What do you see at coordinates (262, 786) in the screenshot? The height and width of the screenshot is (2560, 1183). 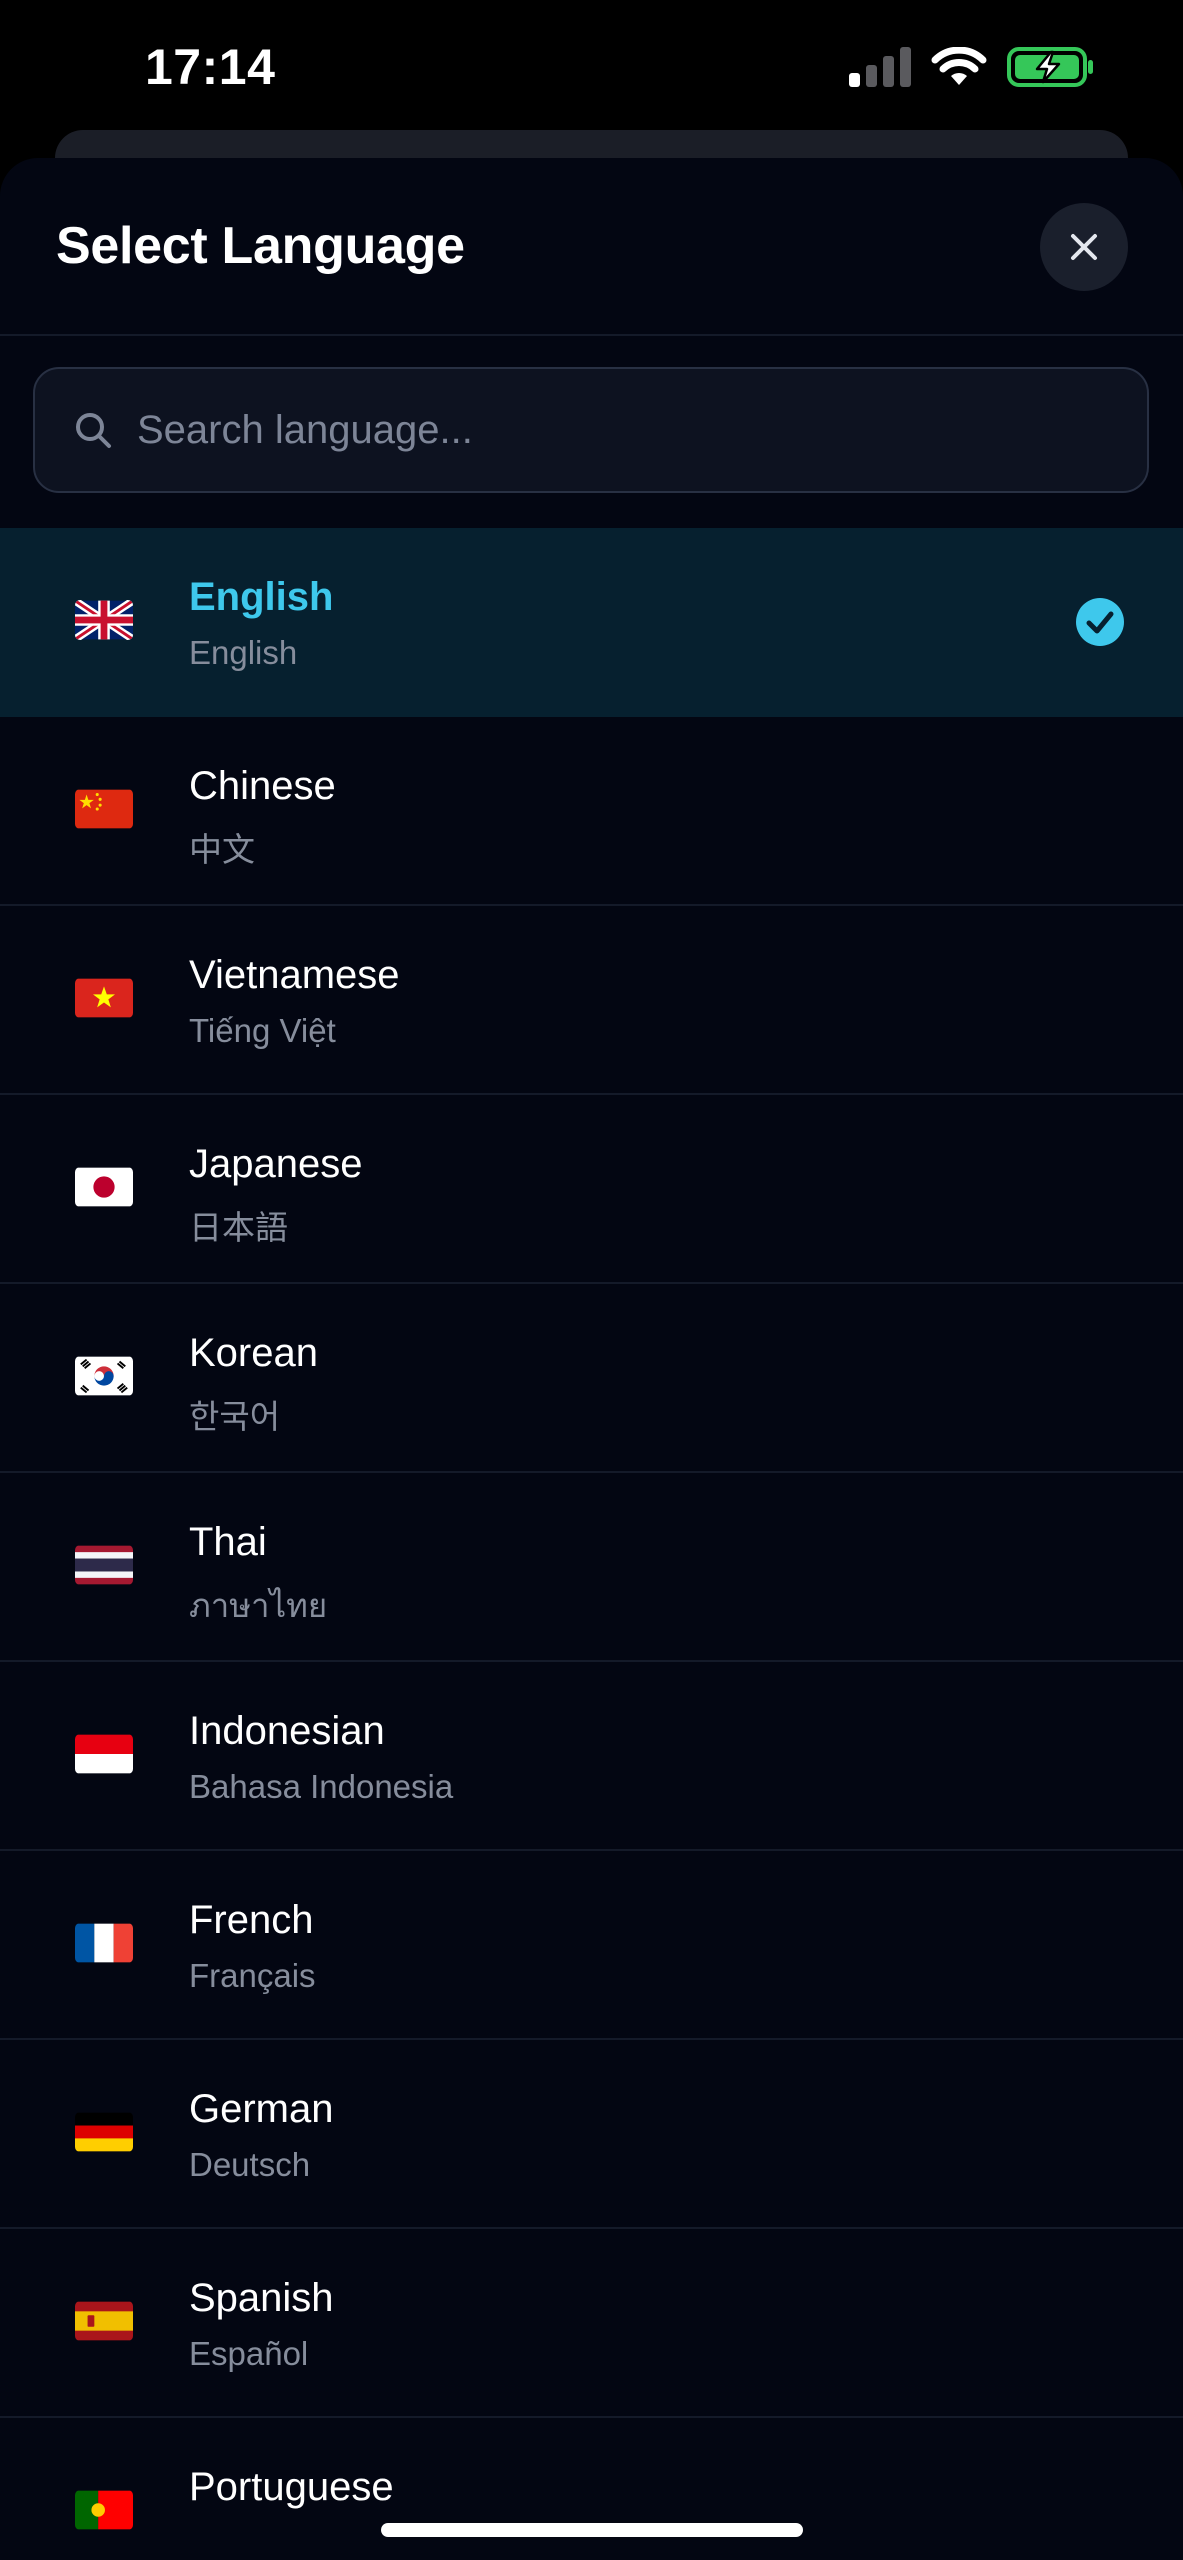 I see `language-name: Chinese` at bounding box center [262, 786].